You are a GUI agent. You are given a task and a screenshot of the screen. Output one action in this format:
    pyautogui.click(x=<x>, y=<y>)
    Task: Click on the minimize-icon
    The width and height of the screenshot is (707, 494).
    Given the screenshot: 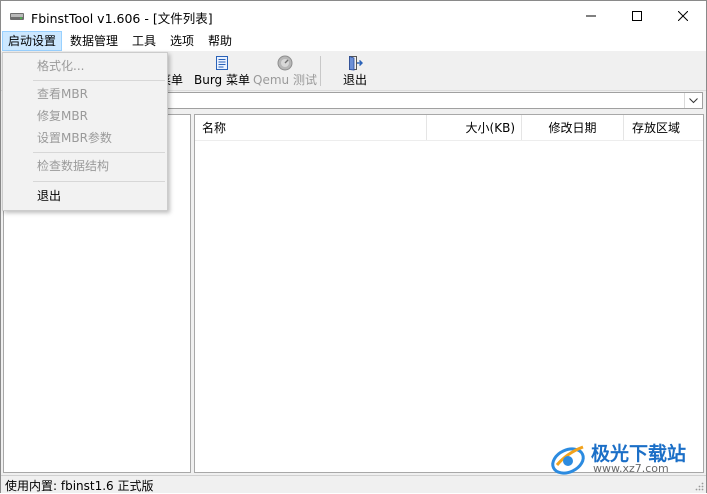 What is the action you would take?
    pyautogui.click(x=591, y=16)
    